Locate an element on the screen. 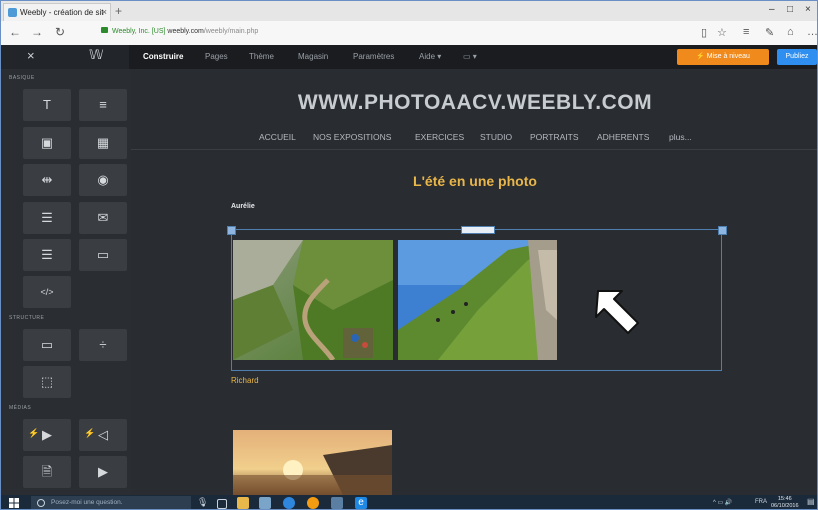 This screenshot has width=818, height=510. tab-title: Weebly - création de sit is located at coordinates (62, 12).